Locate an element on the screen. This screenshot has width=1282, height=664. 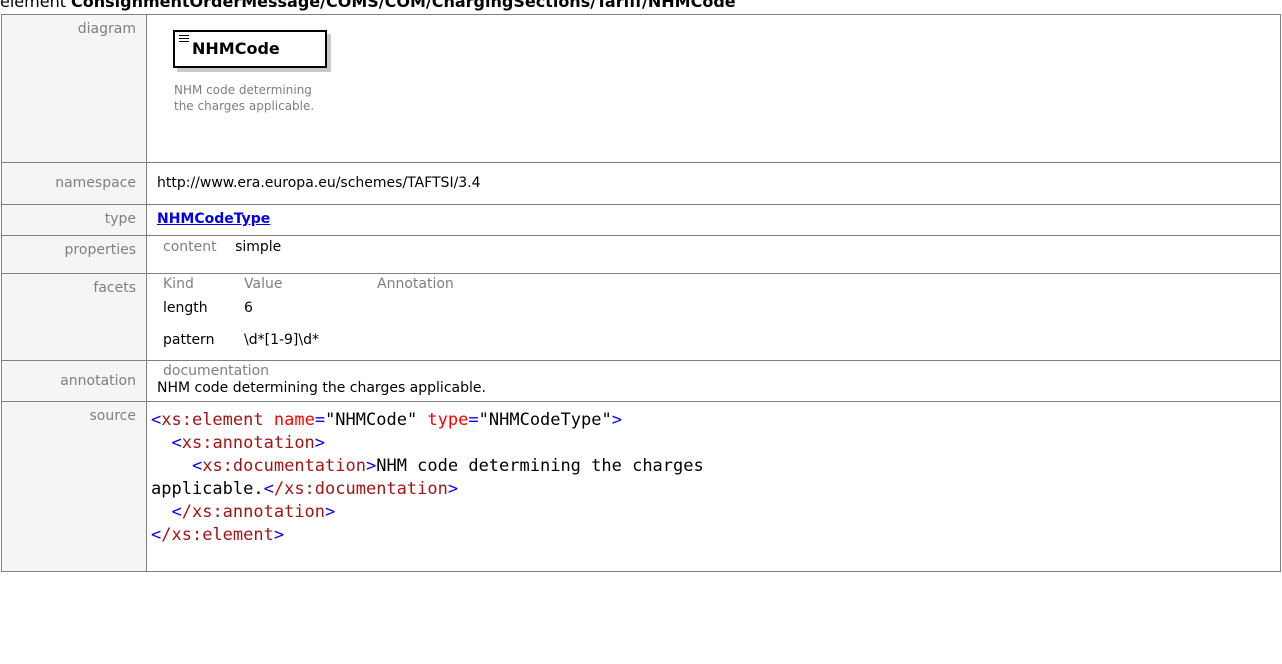
label-namespace: namespace is located at coordinates (74, 183).